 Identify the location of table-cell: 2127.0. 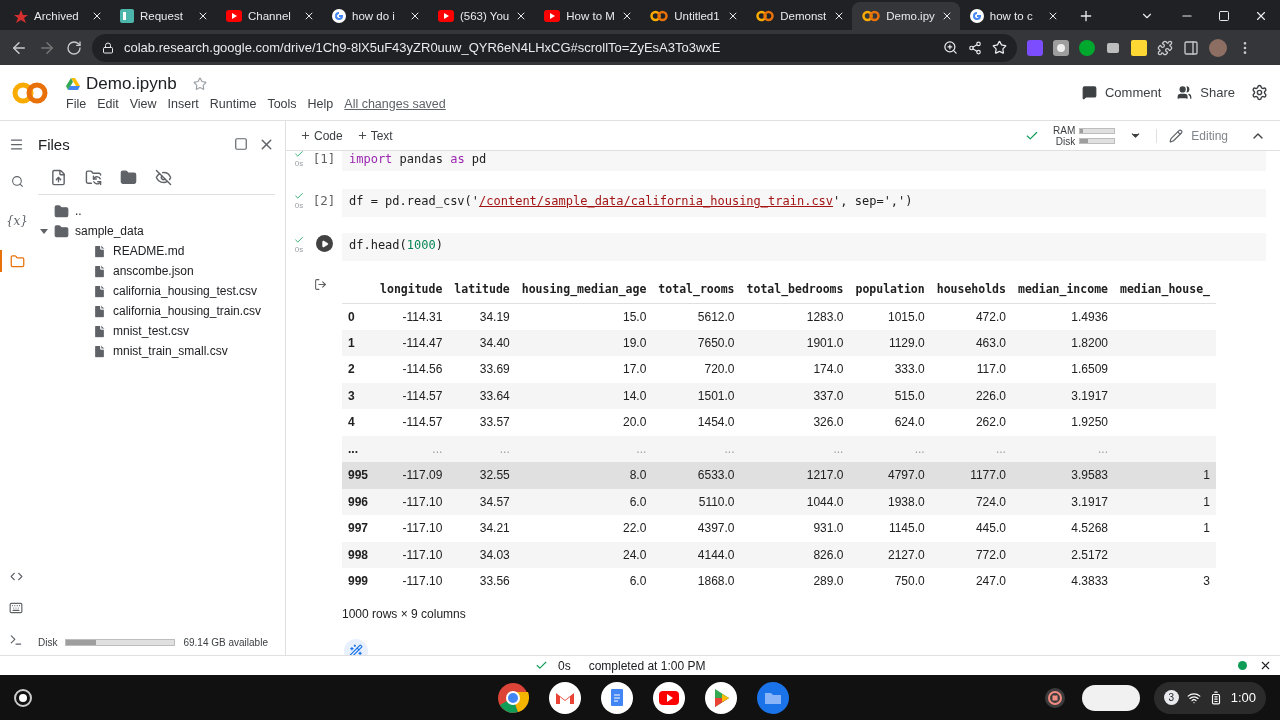
(890, 554).